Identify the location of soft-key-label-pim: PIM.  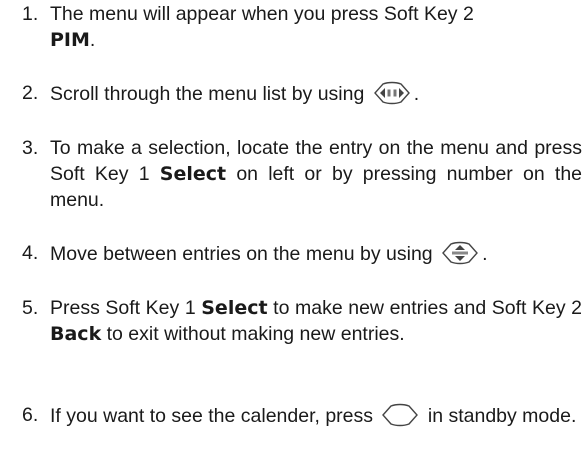
(70, 40).